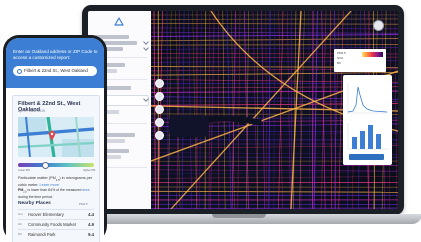  What do you see at coordinates (367, 99) in the screenshot?
I see `distribution-line` at bounding box center [367, 99].